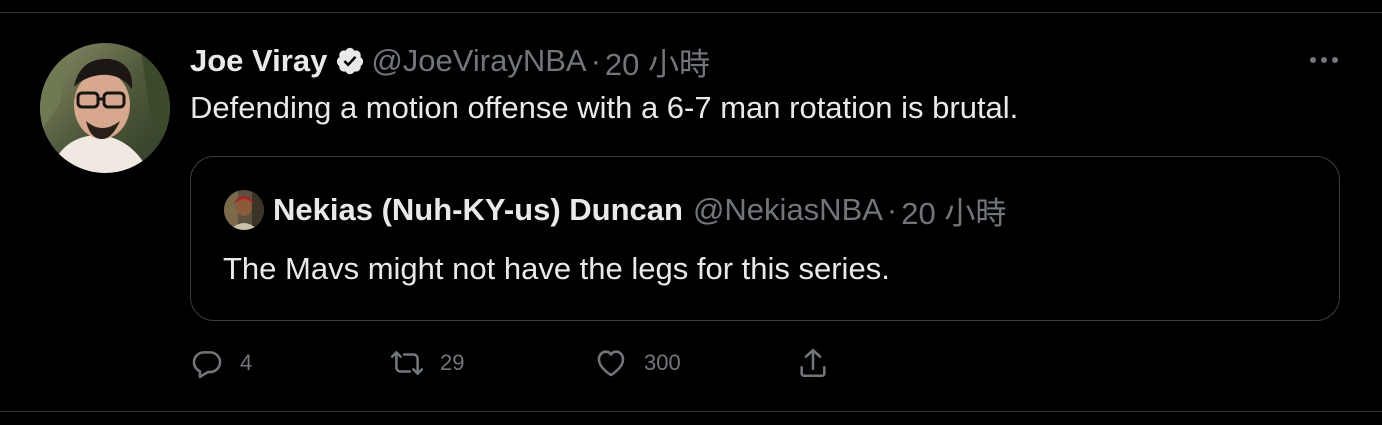 Image resolution: width=1382 pixels, height=425 pixels. I want to click on quoted-author-name: Nekias (Nuh-KY-us) Duncan, so click(478, 209).